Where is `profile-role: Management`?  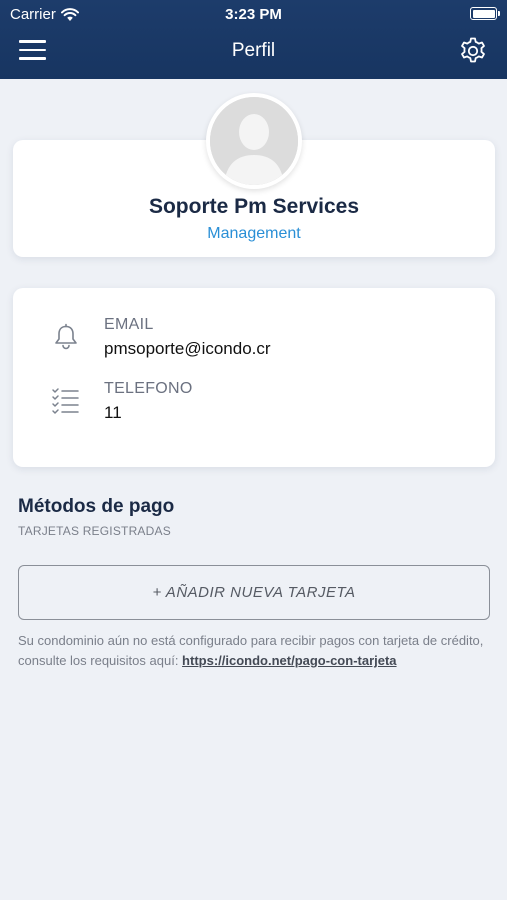
profile-role: Management is located at coordinates (254, 233).